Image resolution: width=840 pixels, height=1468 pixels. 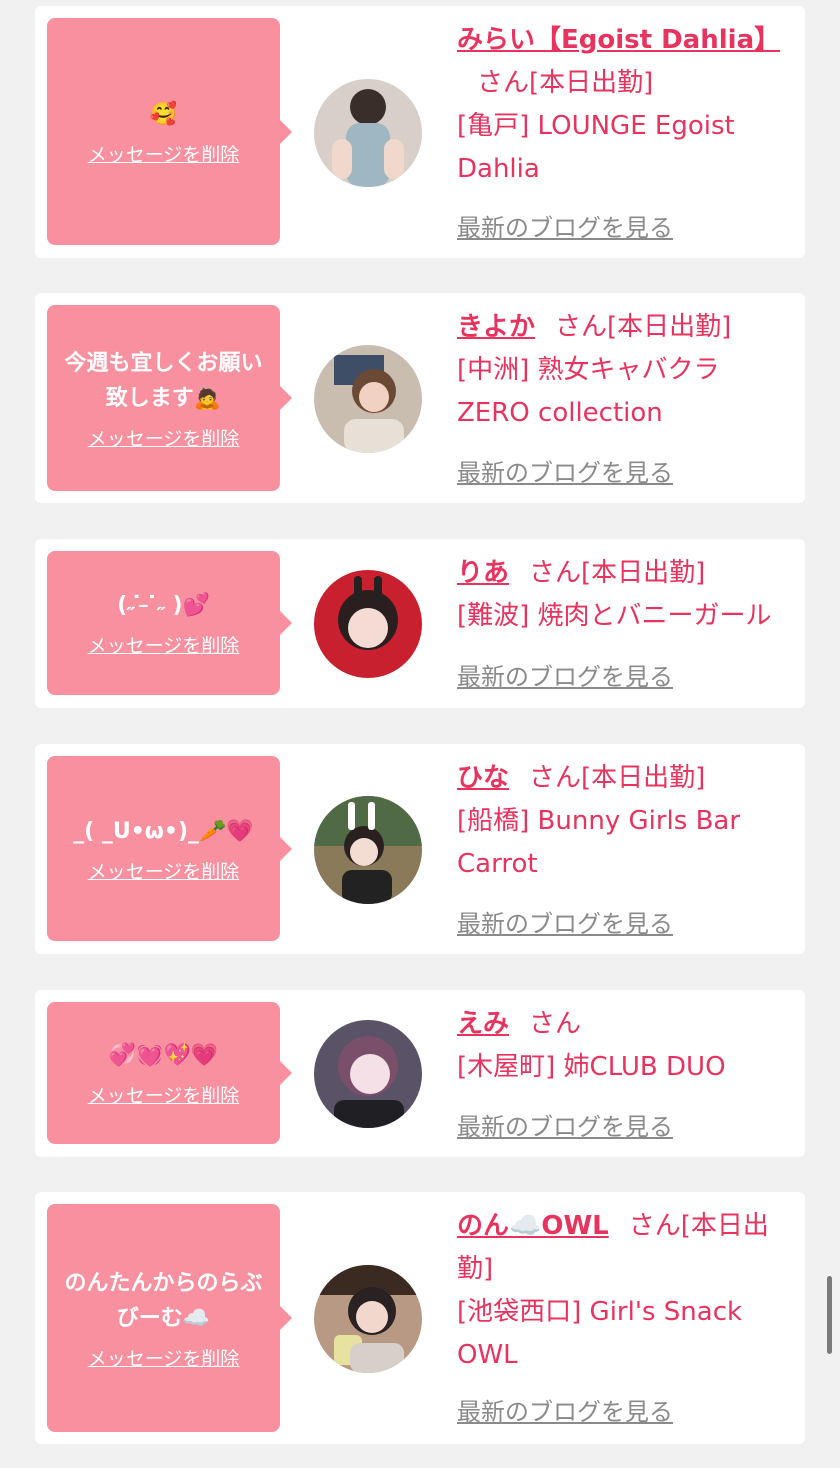 What do you see at coordinates (600, 1333) in the screenshot?
I see `shop-name: [池袋西口] Girl's Snack OWL` at bounding box center [600, 1333].